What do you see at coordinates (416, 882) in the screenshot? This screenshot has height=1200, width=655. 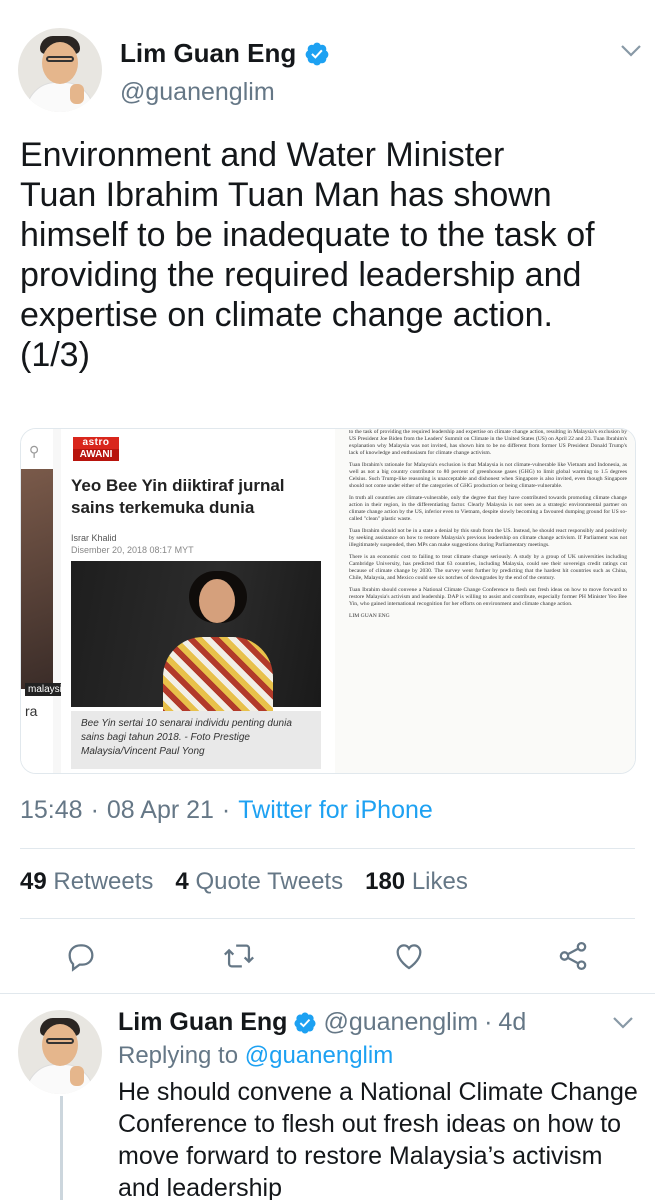 I see `likes-stat: 180 Likes` at bounding box center [416, 882].